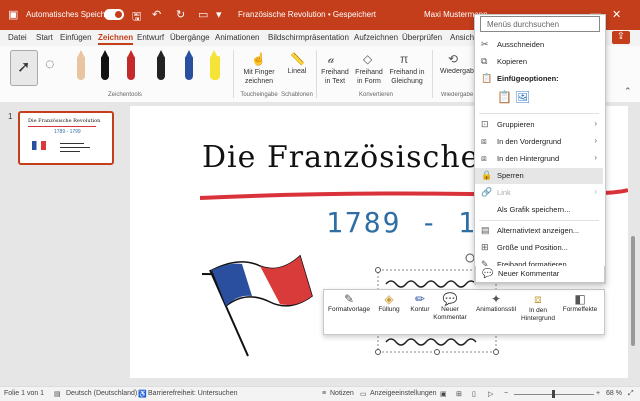  Describe the element at coordinates (369, 77) in the screenshot. I see `ink-to-shape-button: Freihand in Form` at that location.